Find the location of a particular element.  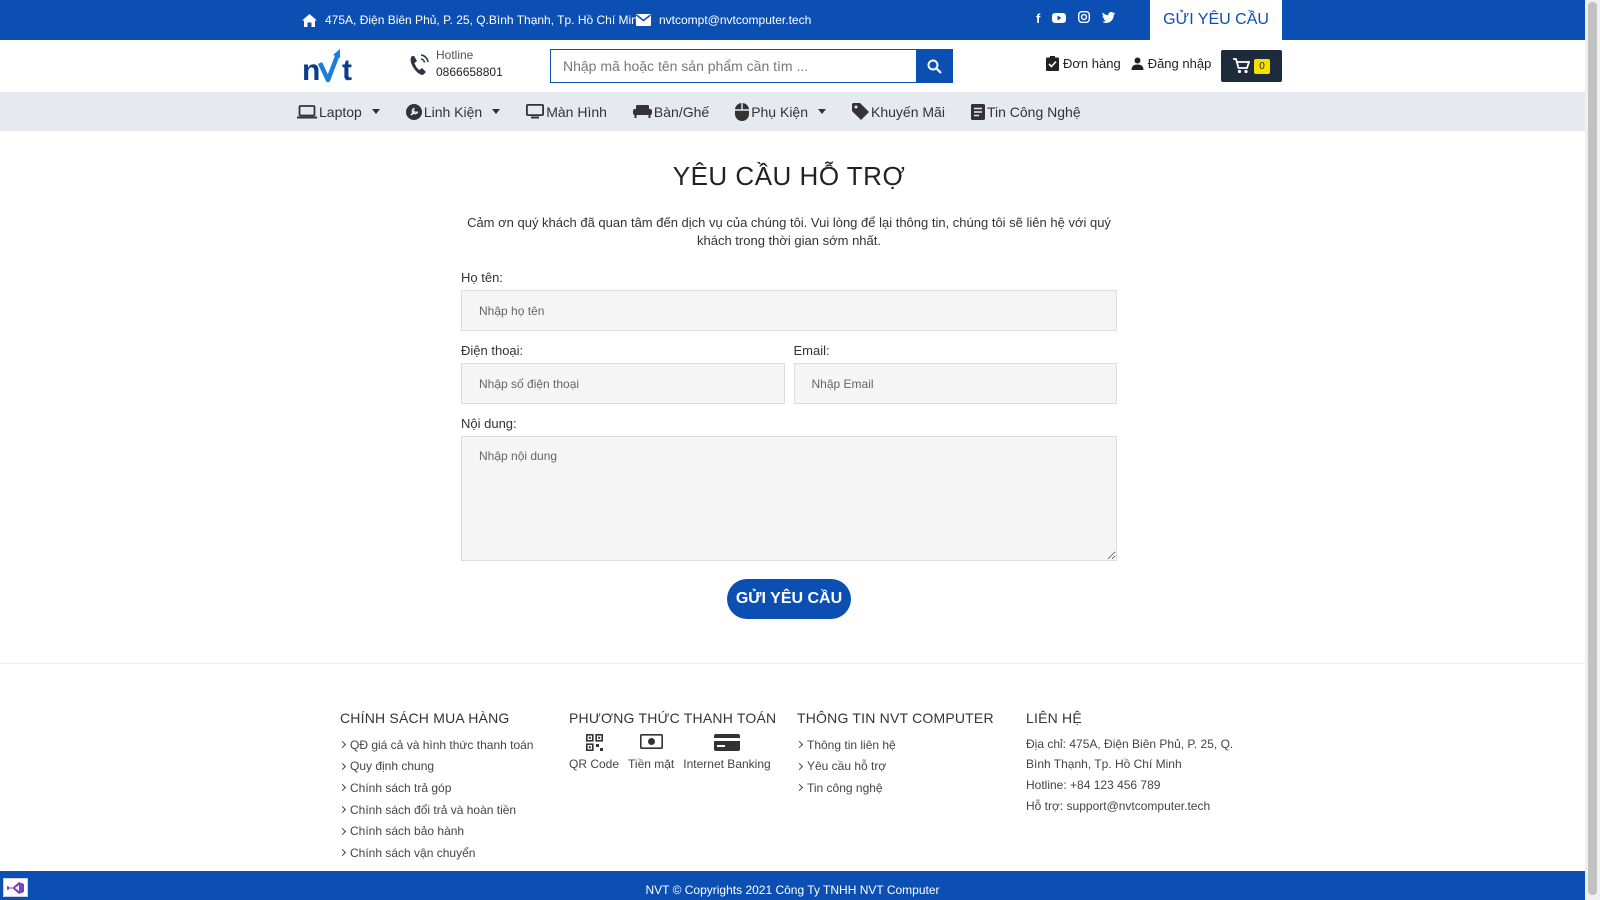

payment-label: QR Code is located at coordinates (594, 764).